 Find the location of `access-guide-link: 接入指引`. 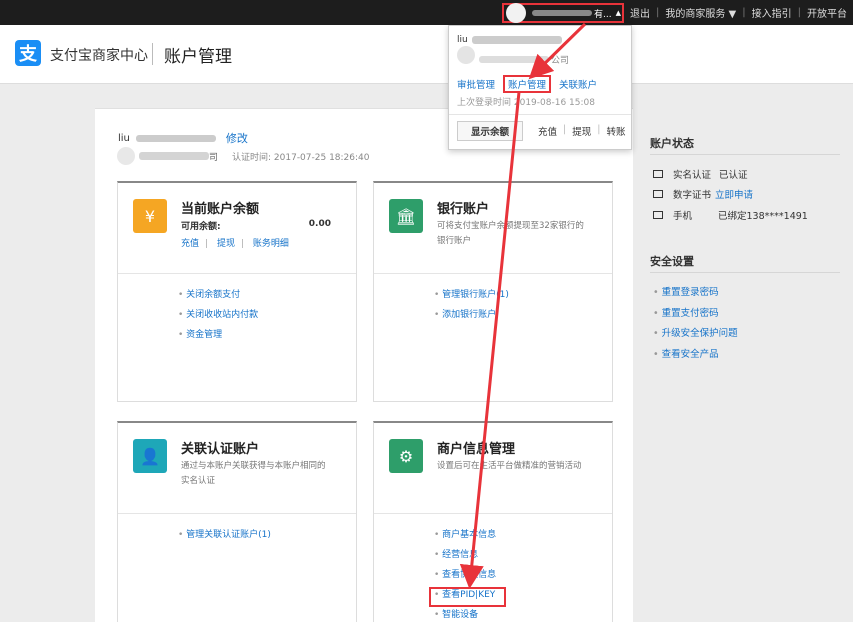

access-guide-link: 接入指引 is located at coordinates (772, 12).